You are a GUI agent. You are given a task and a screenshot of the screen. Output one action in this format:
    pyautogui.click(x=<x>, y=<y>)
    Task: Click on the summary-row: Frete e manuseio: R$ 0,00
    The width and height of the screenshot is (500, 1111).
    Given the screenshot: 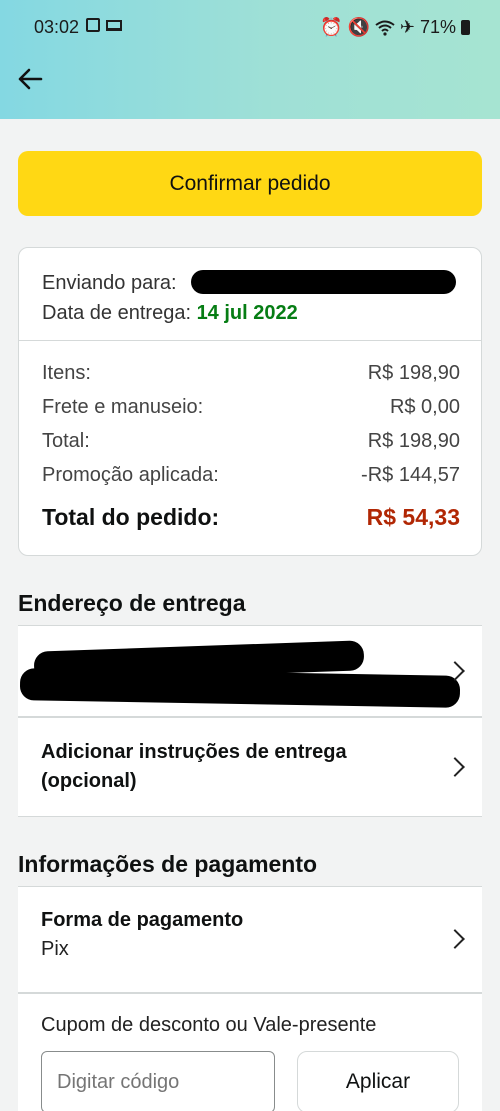 What is the action you would take?
    pyautogui.click(x=251, y=407)
    